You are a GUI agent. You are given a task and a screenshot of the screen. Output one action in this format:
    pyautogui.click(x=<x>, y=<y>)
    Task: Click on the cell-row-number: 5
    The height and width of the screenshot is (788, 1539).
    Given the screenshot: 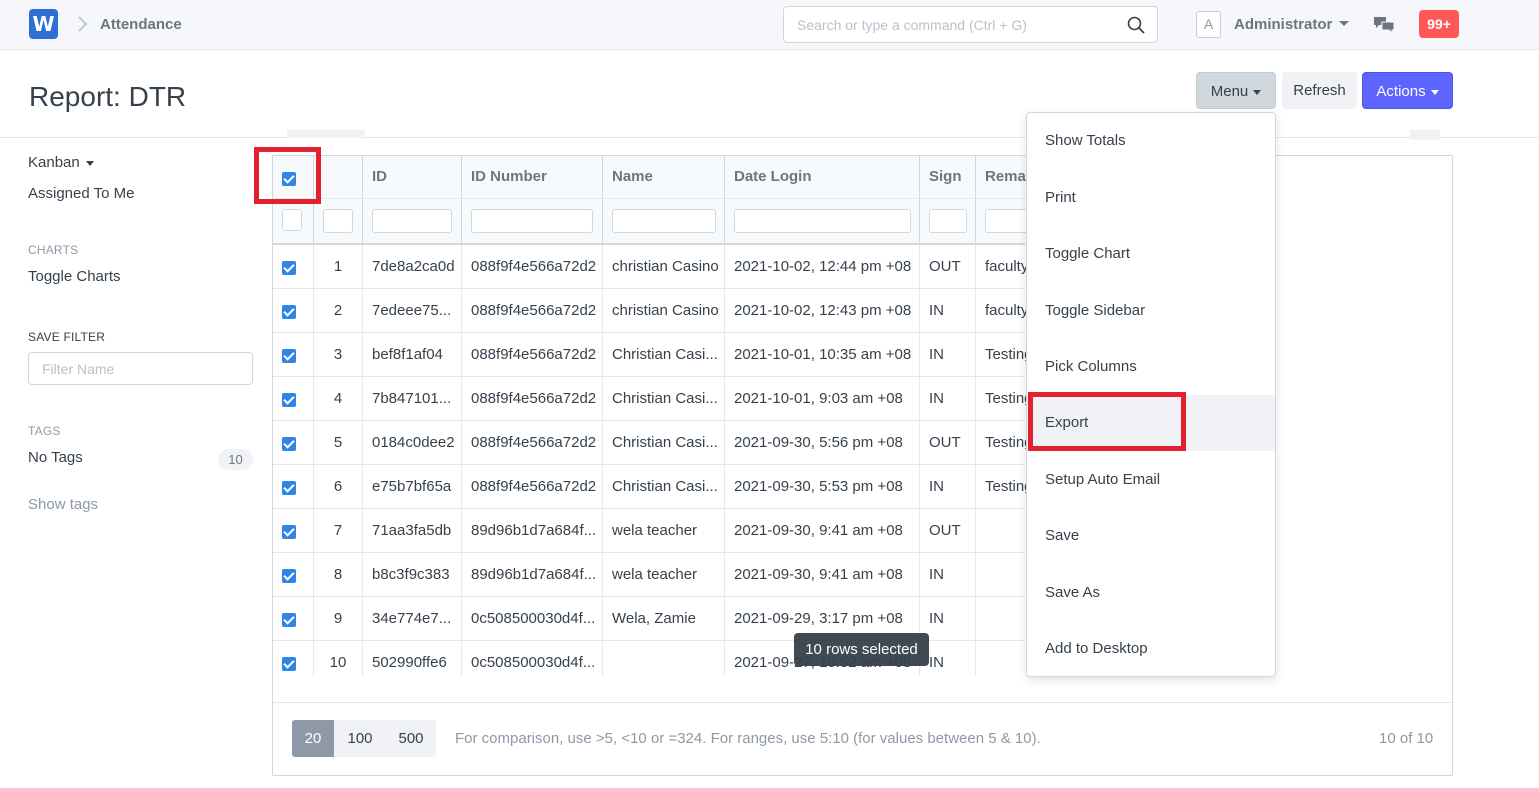 What is the action you would take?
    pyautogui.click(x=338, y=443)
    